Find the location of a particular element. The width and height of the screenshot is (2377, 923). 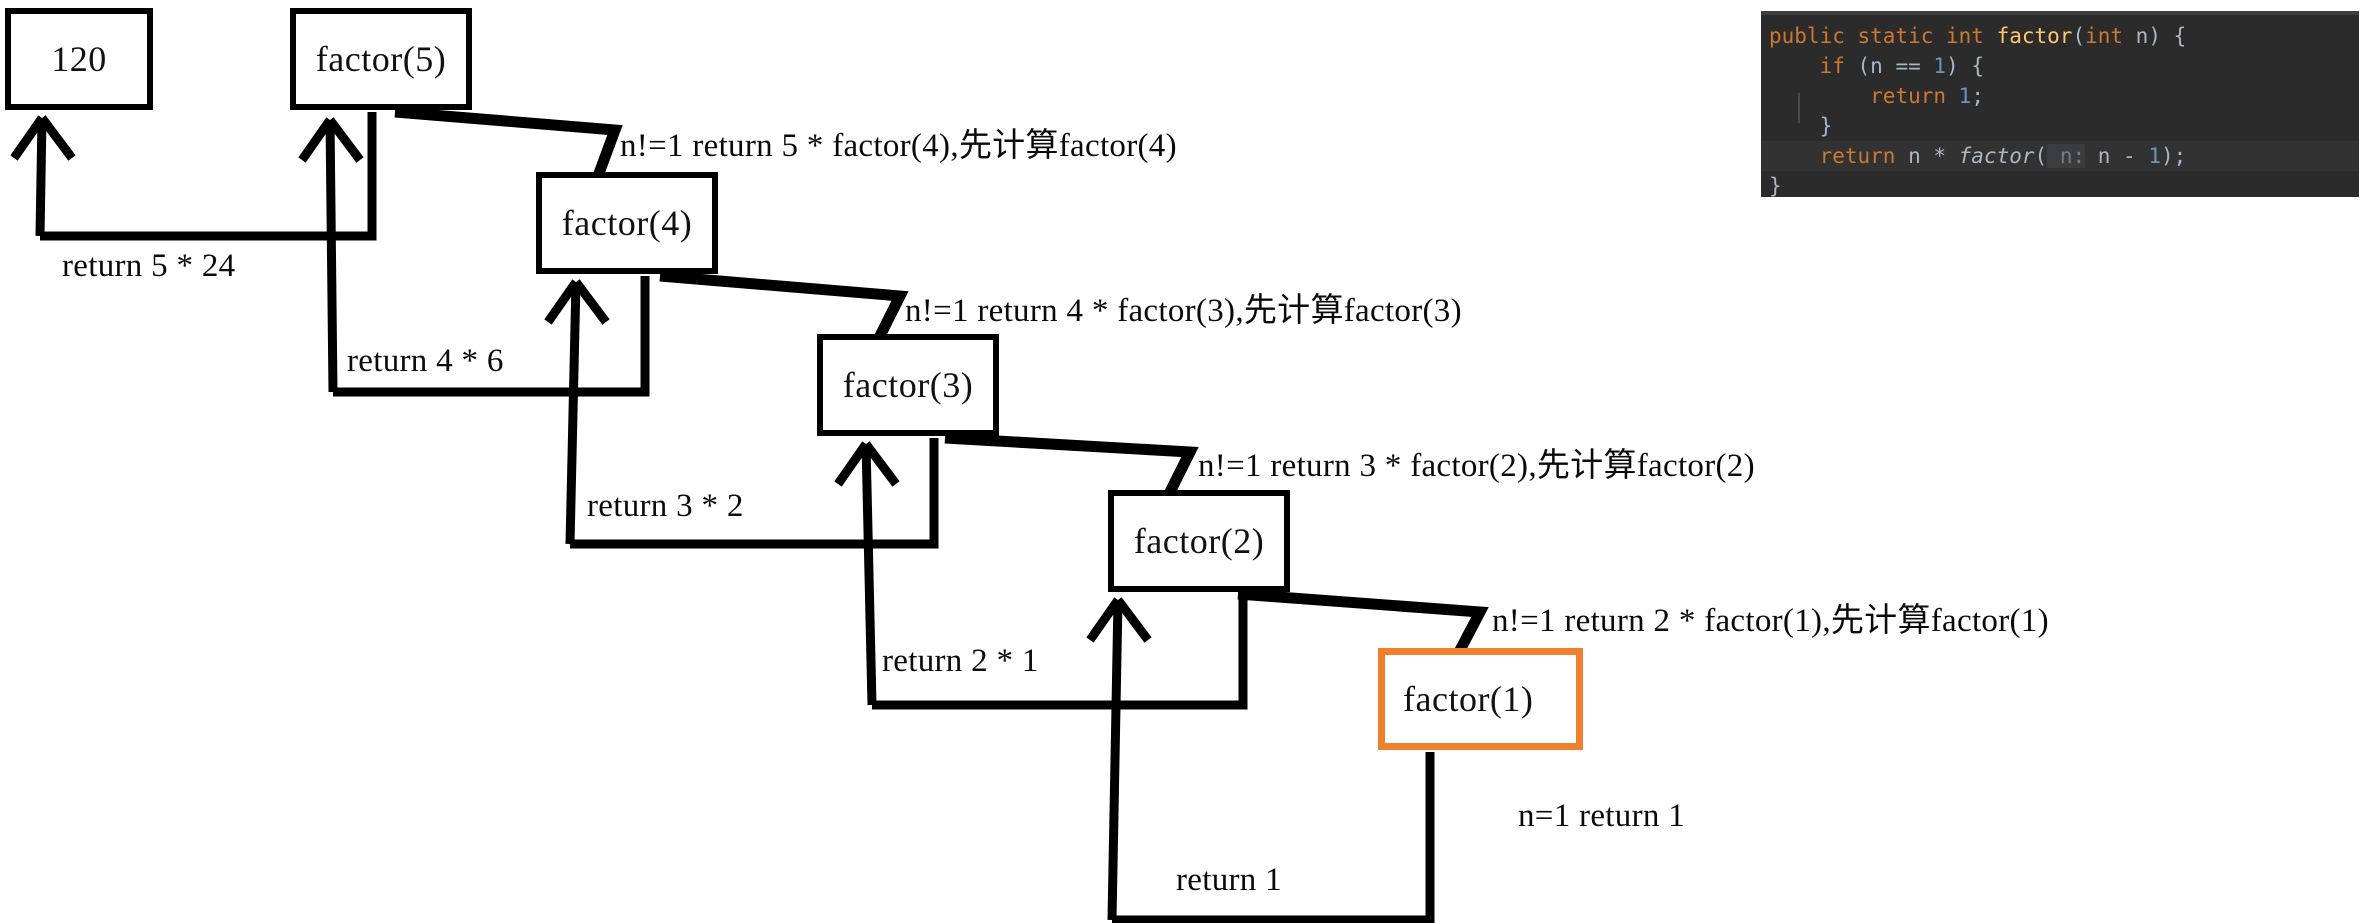

call-4-to-3-annotation: n!=1 return 4 * factor(3),先计算factor(3) is located at coordinates (1183, 311).